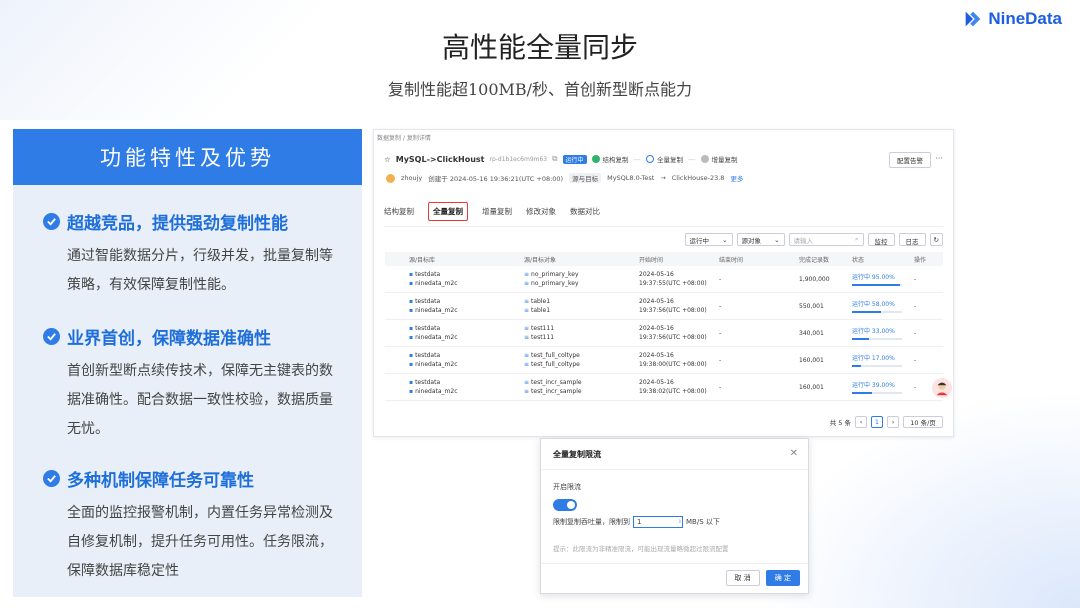 Image resolution: width=1080 pixels, height=608 pixels. I want to click on slide-title: 高性能全量同步, so click(539, 47).